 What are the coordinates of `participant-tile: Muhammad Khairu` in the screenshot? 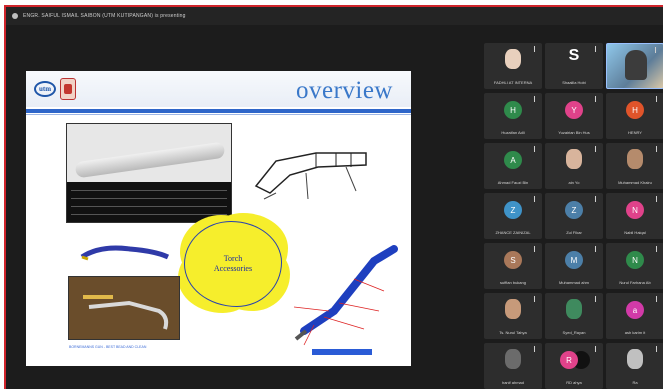 It's located at (634, 166).